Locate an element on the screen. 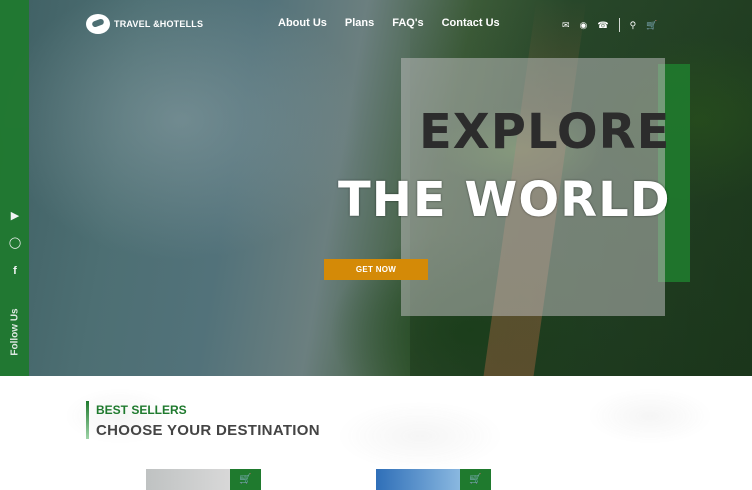  nav-faqs: FAQ's is located at coordinates (407, 23).